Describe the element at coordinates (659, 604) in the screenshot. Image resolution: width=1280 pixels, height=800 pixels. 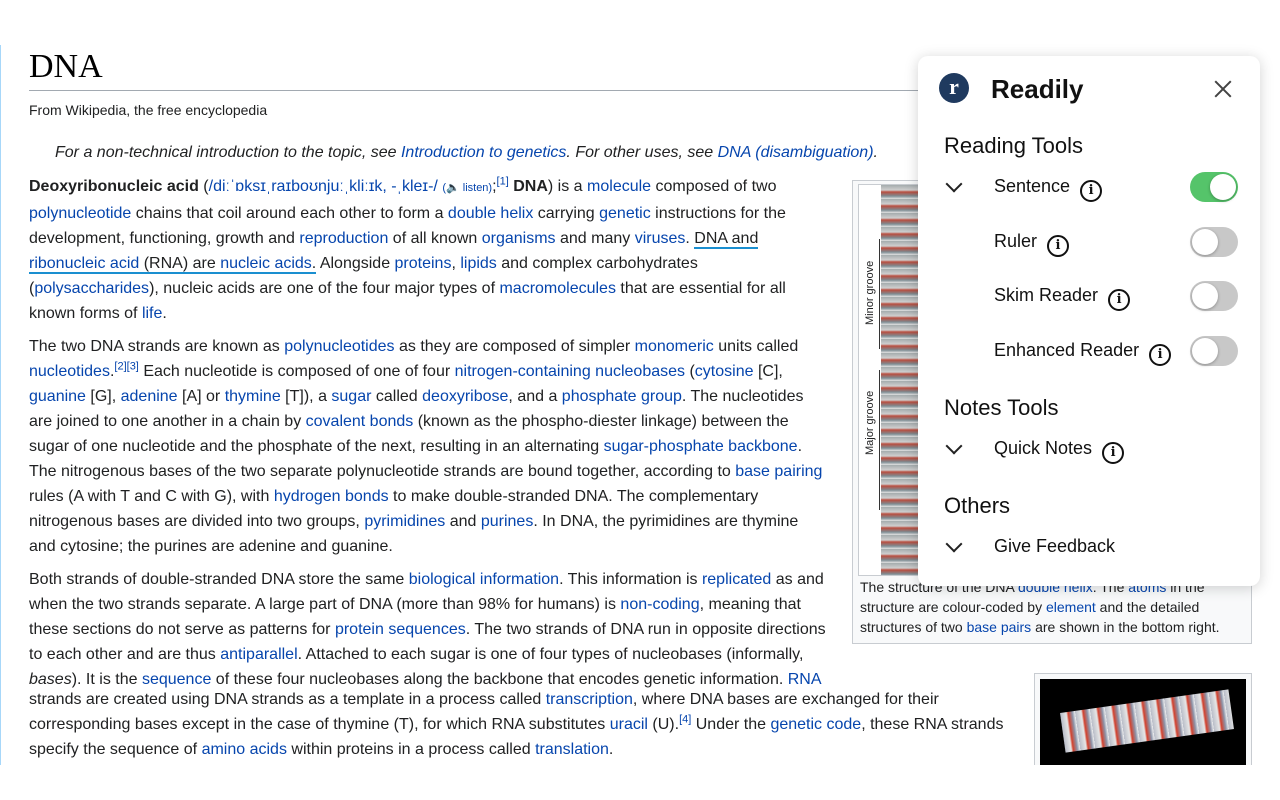
I see `link-non-coding: non-coding` at that location.